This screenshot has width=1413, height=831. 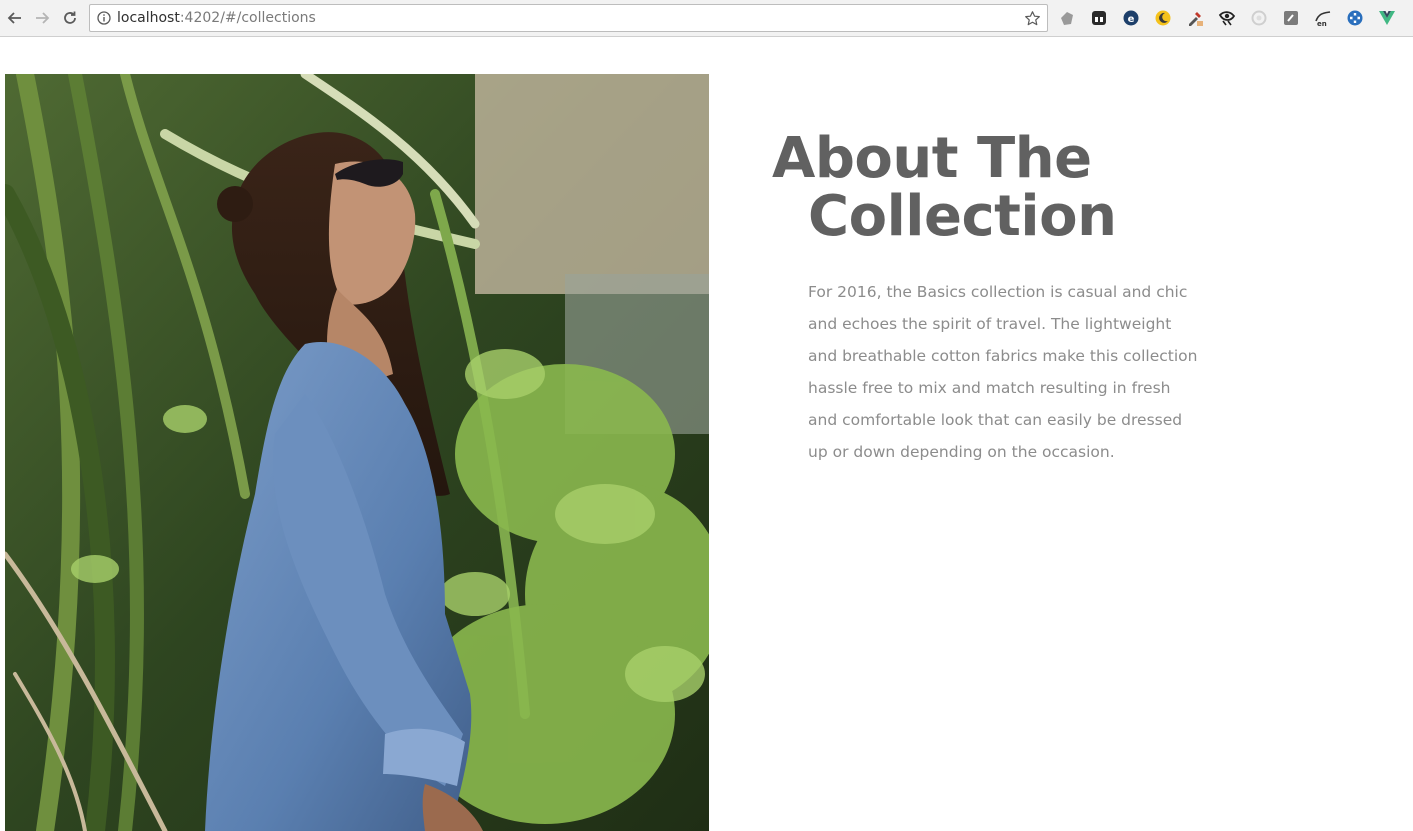 I want to click on extension-eye-icon, so click(x=1227, y=18).